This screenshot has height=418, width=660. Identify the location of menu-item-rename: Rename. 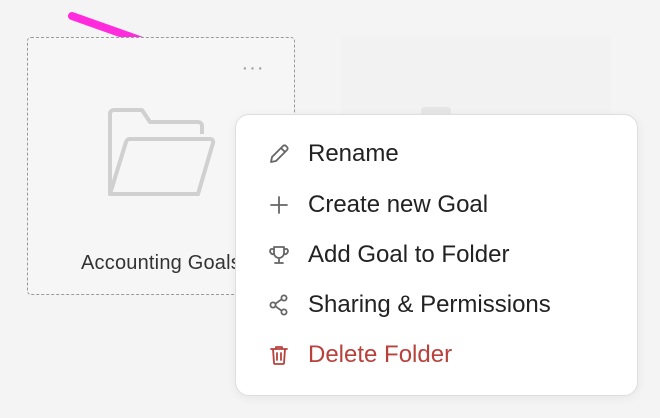
(332, 154).